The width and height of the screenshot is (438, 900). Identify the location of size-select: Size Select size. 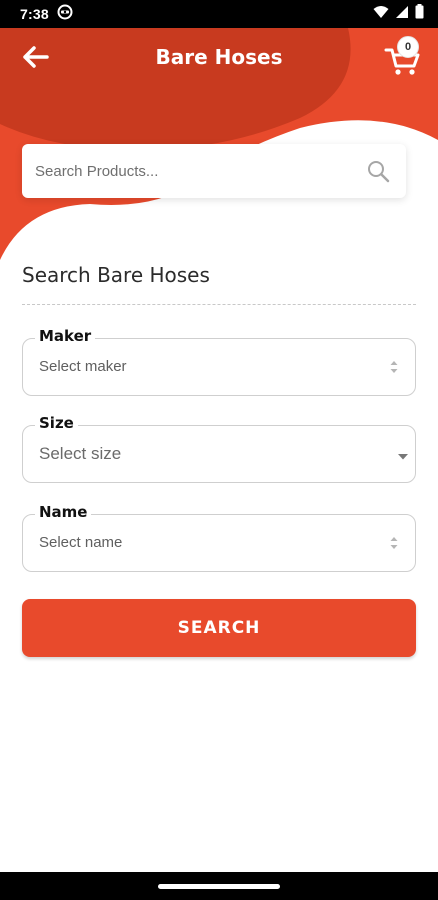
(219, 448).